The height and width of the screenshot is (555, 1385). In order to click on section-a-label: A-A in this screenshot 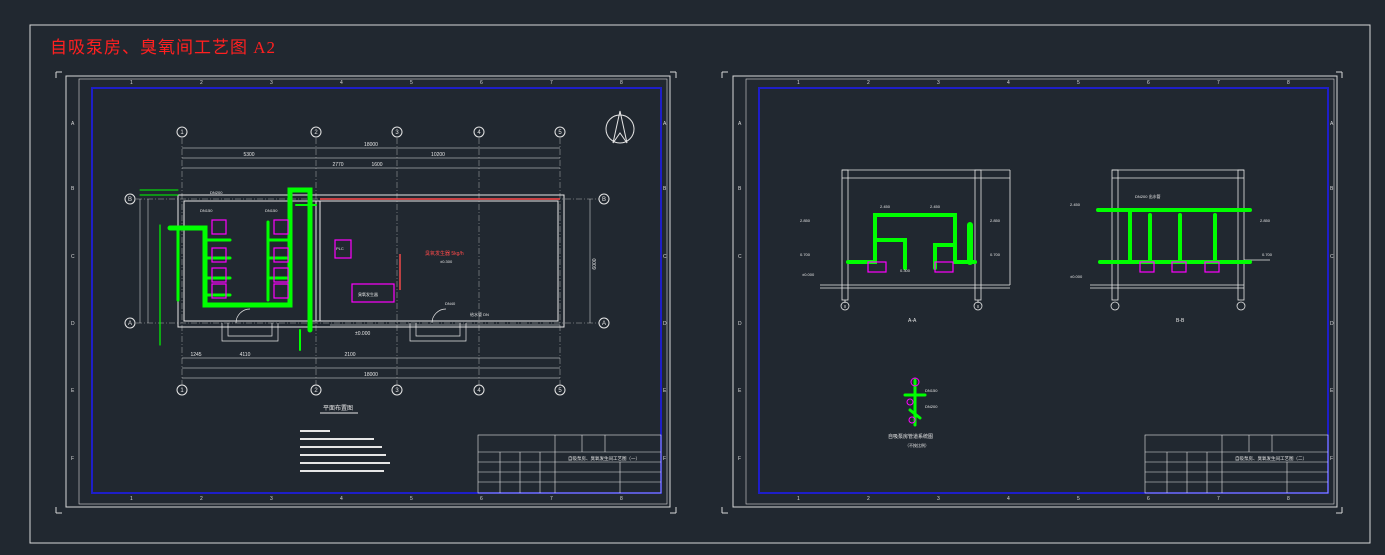, I will do `click(912, 321)`.